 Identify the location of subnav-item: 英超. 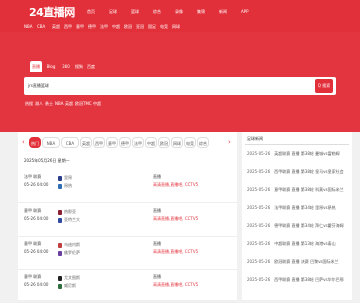
(56, 27).